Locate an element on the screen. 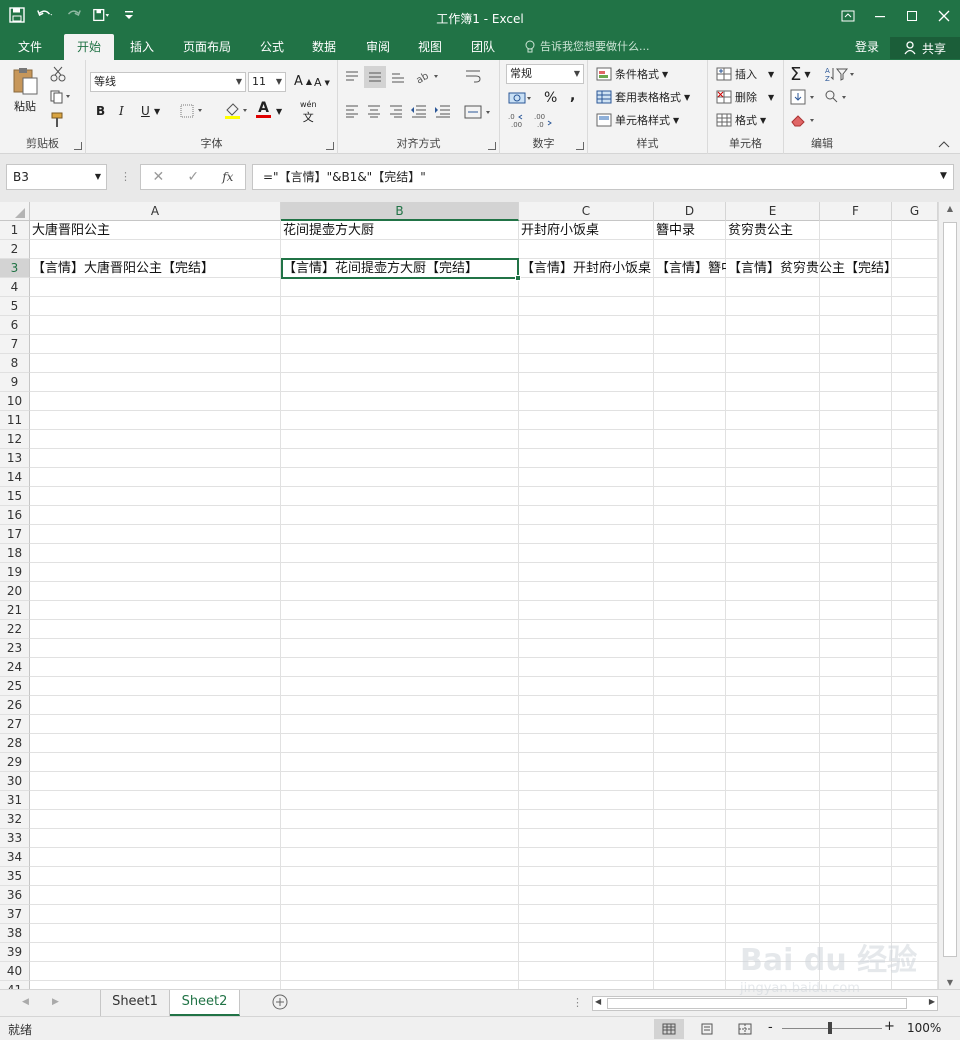  middle-align-icon is located at coordinates (375, 77).